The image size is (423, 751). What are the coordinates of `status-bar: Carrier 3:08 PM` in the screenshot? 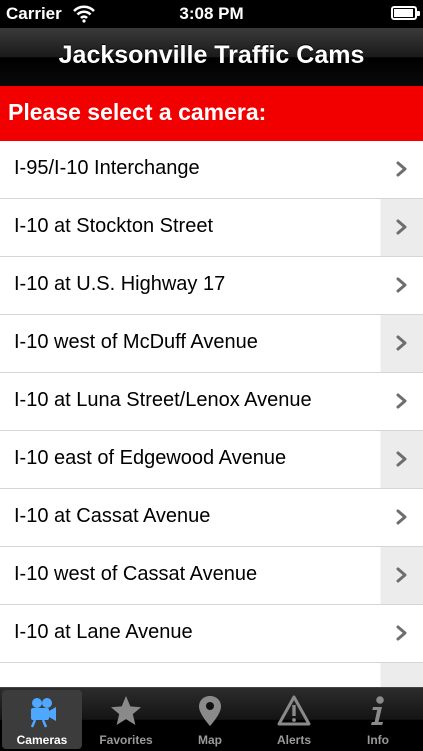 It's located at (211, 14).